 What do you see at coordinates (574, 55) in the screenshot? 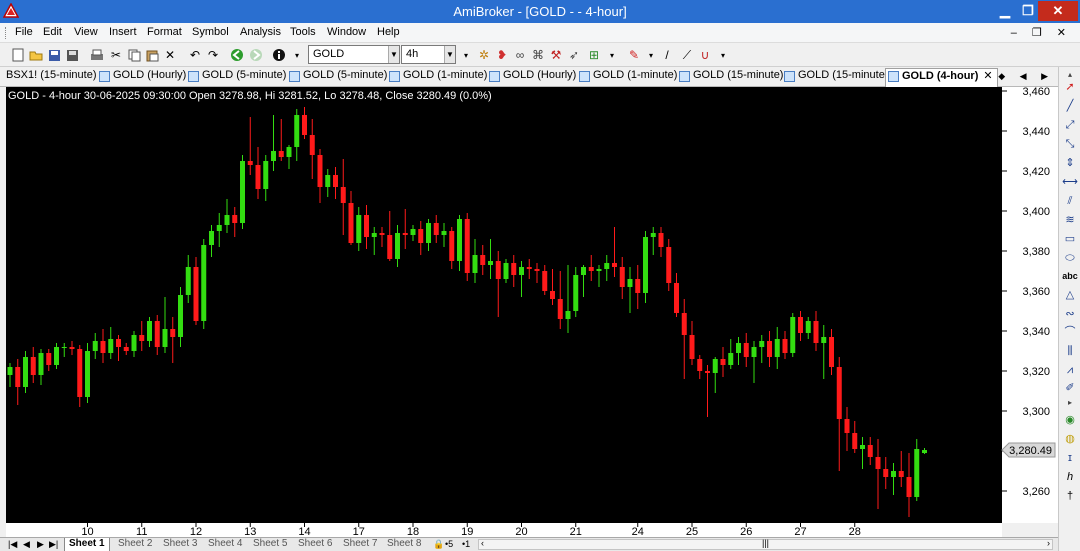
I see `arrow-tool-icon: ➶` at bounding box center [574, 55].